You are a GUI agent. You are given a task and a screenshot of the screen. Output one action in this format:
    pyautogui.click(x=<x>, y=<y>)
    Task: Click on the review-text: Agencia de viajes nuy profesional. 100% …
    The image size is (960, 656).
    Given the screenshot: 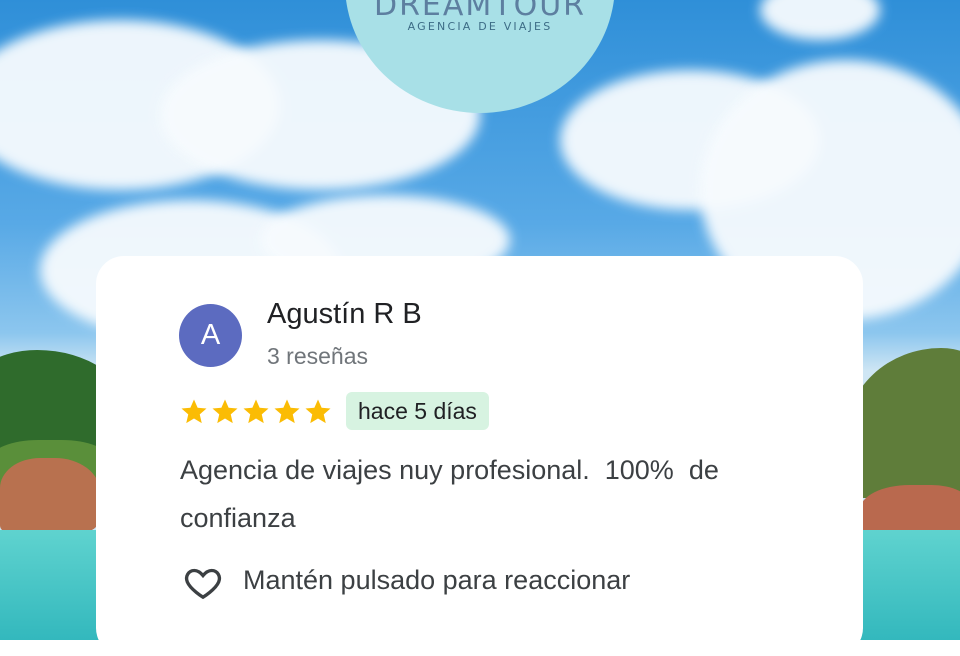 What is the action you would take?
    pyautogui.click(x=453, y=494)
    